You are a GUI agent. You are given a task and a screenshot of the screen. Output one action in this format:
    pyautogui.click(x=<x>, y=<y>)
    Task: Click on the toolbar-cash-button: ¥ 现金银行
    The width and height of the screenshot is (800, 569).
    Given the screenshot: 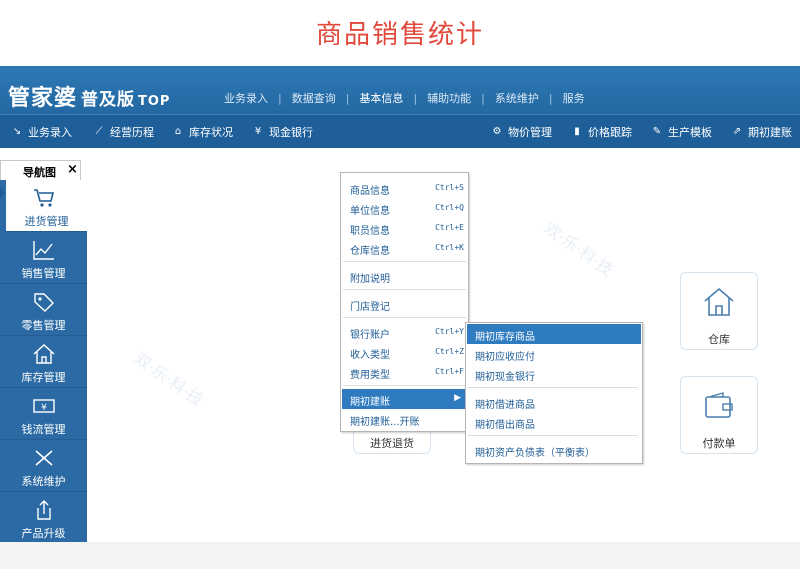 What is the action you would take?
    pyautogui.click(x=282, y=132)
    